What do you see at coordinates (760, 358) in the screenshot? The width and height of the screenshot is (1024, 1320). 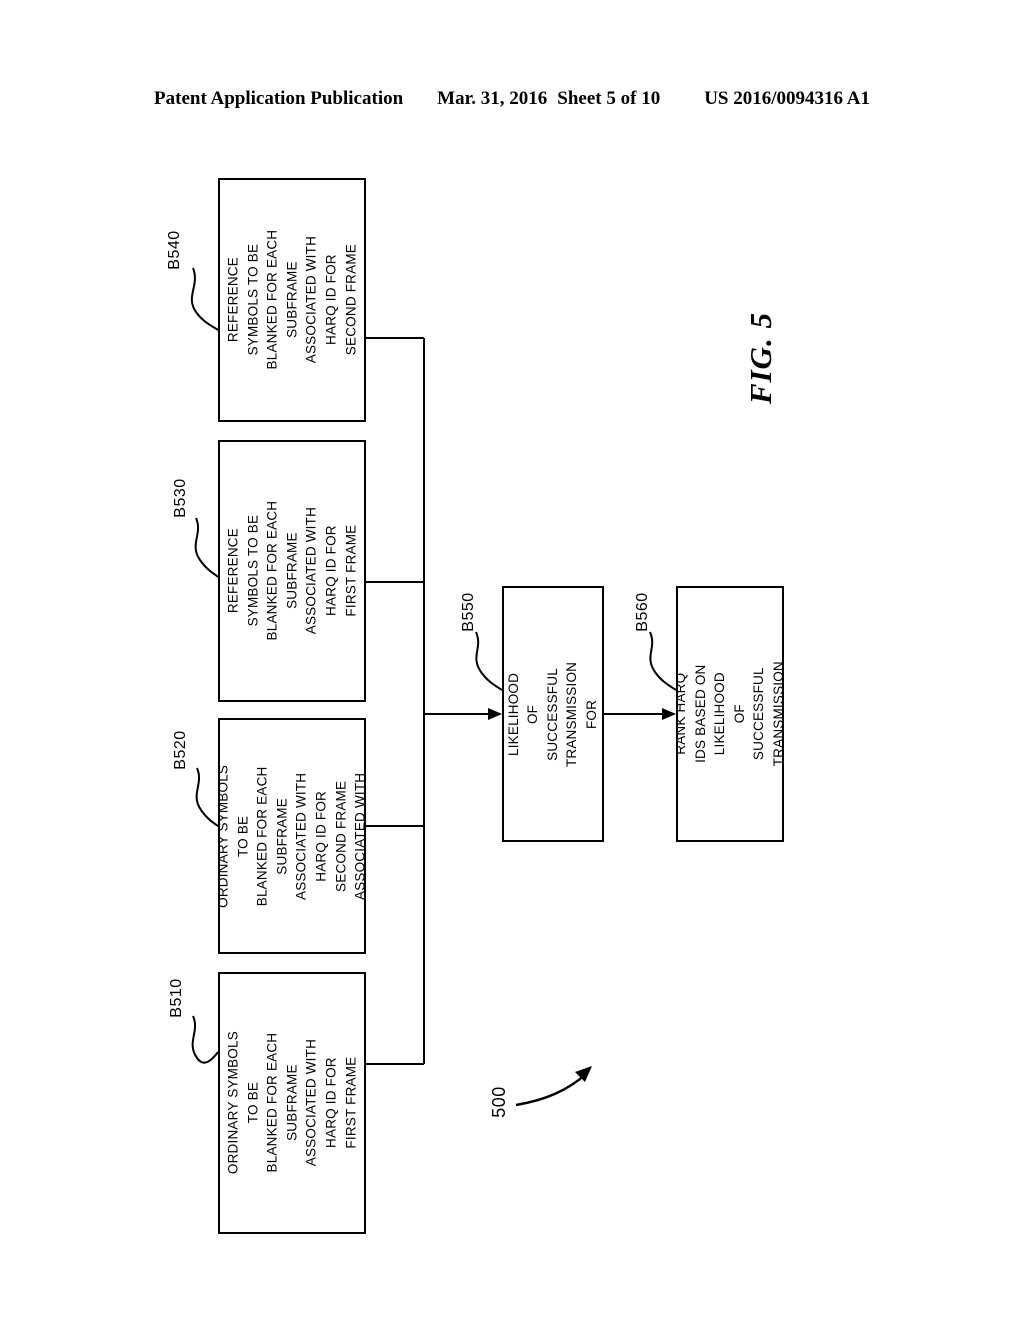 I see `figure-label: FIG. 5` at bounding box center [760, 358].